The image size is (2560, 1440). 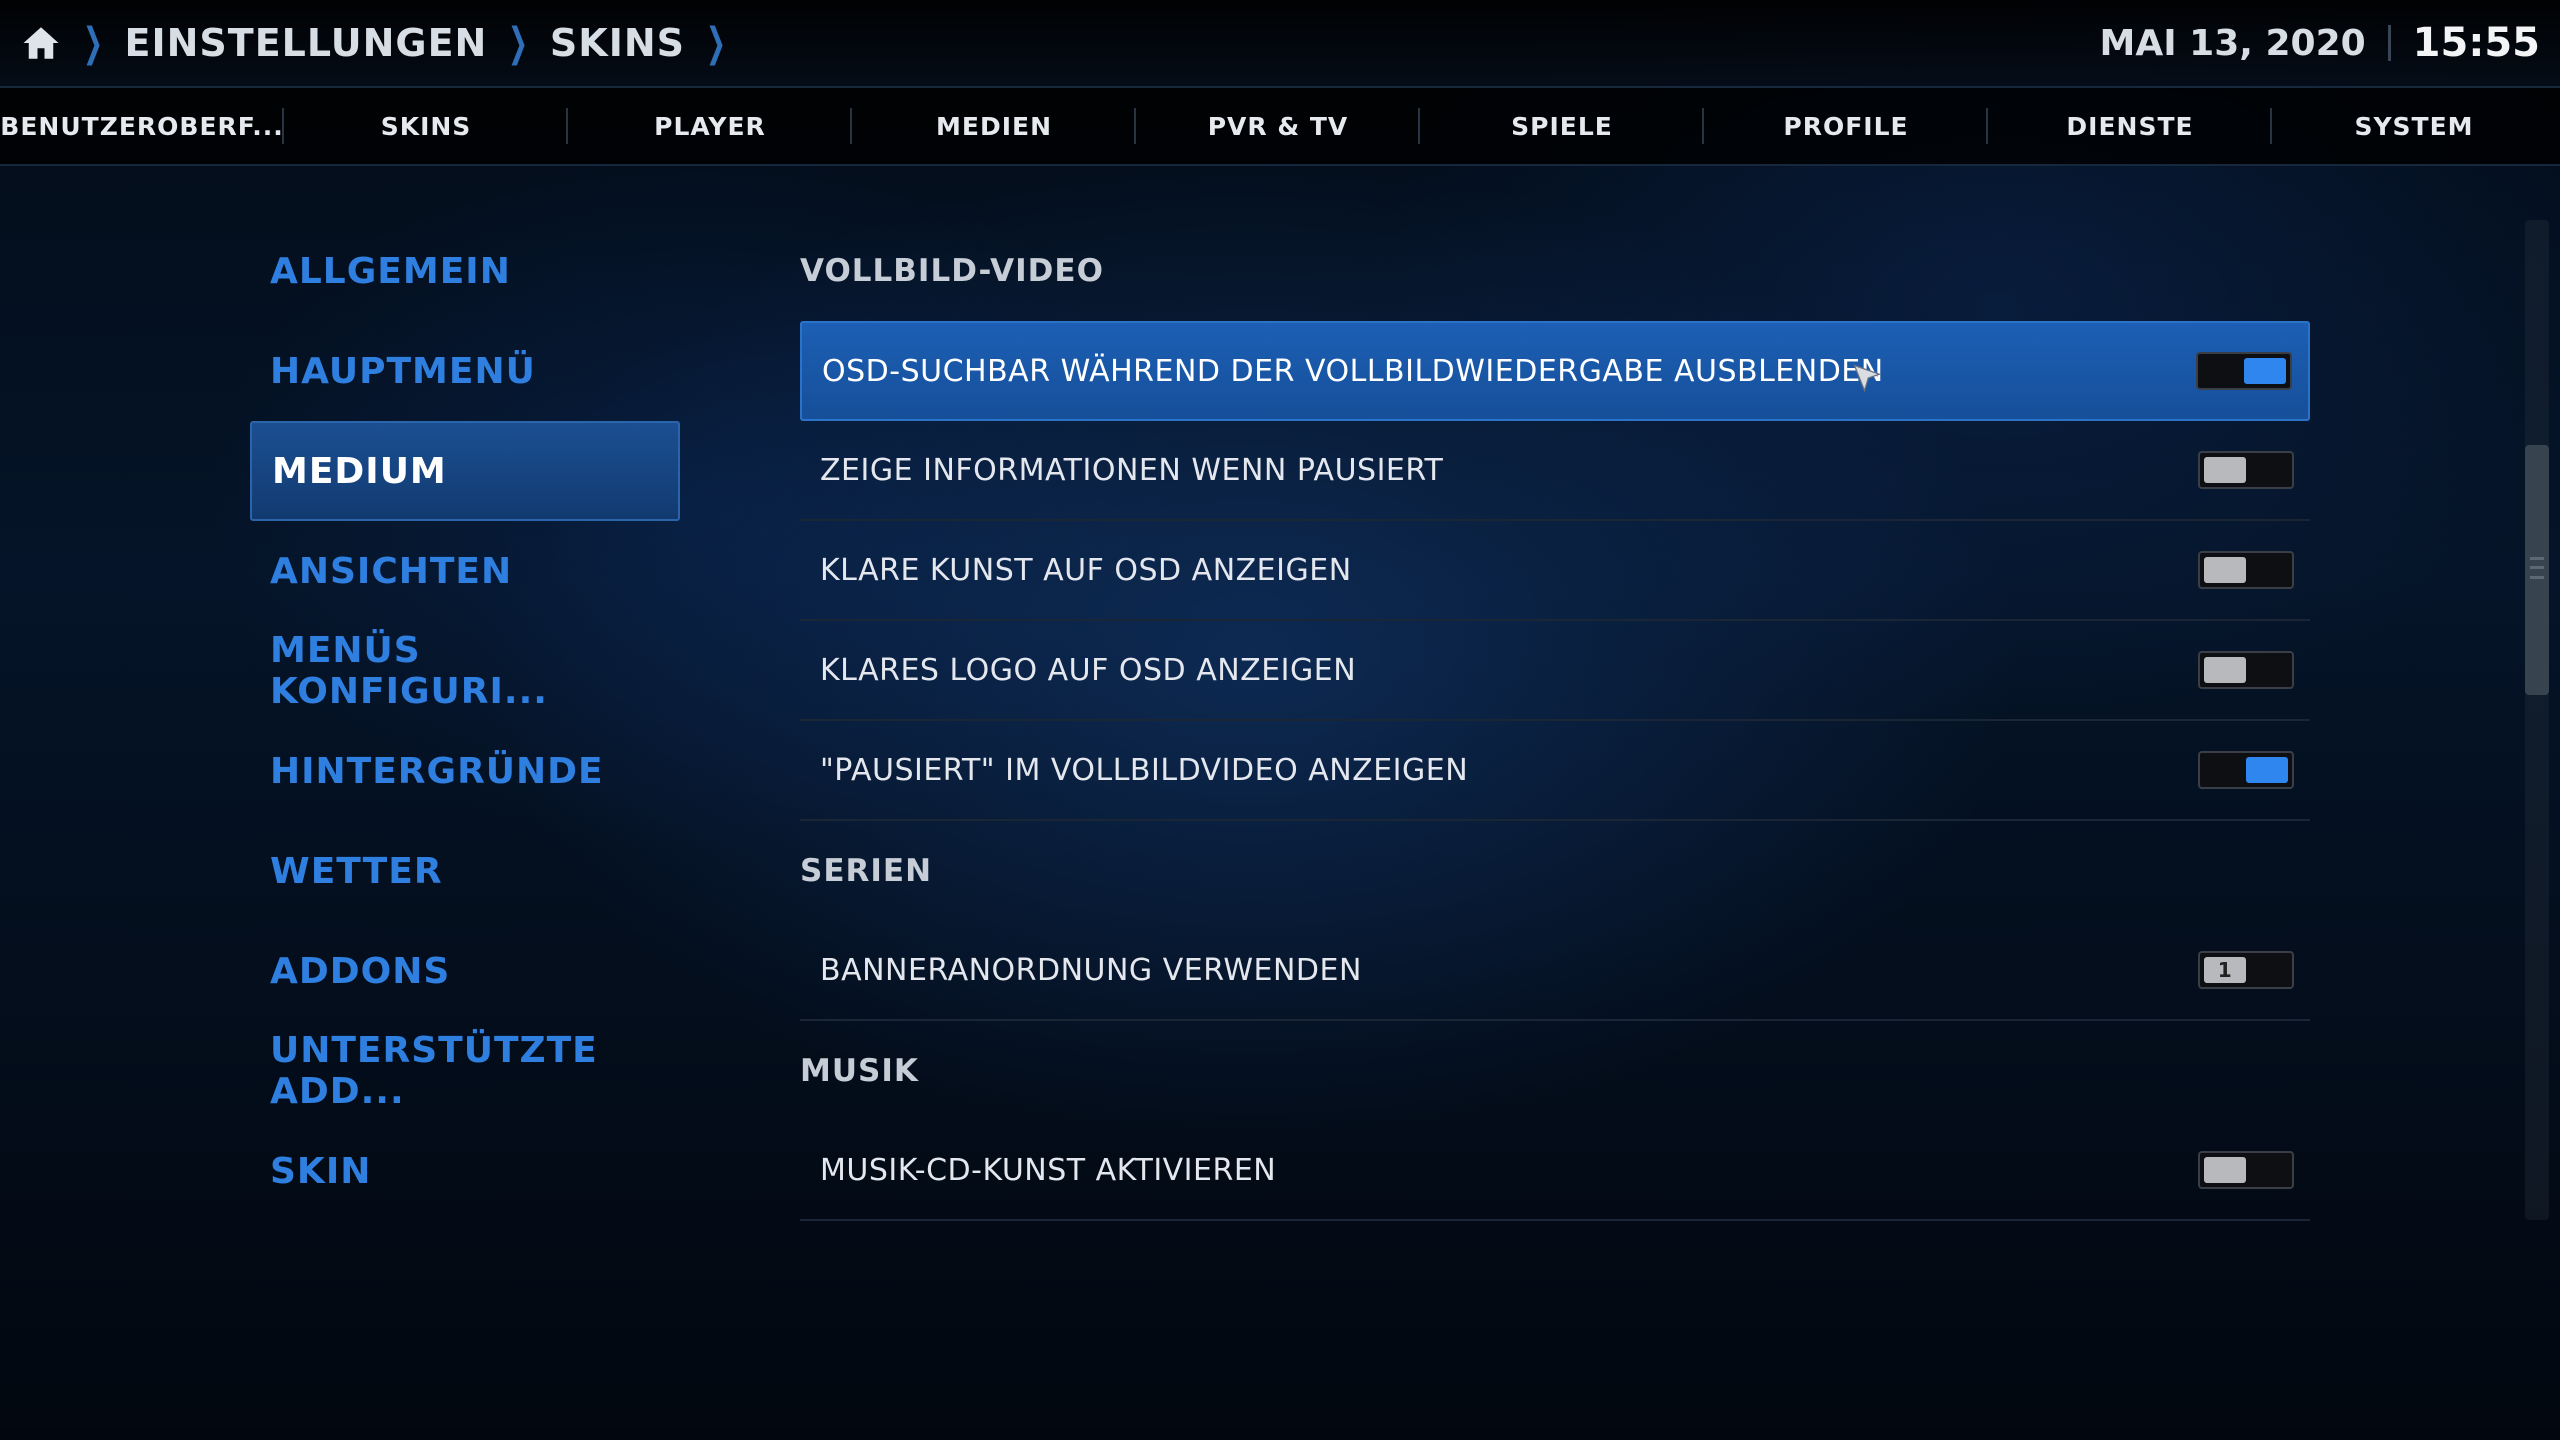 I want to click on vertical-scrollbar, so click(x=2537, y=720).